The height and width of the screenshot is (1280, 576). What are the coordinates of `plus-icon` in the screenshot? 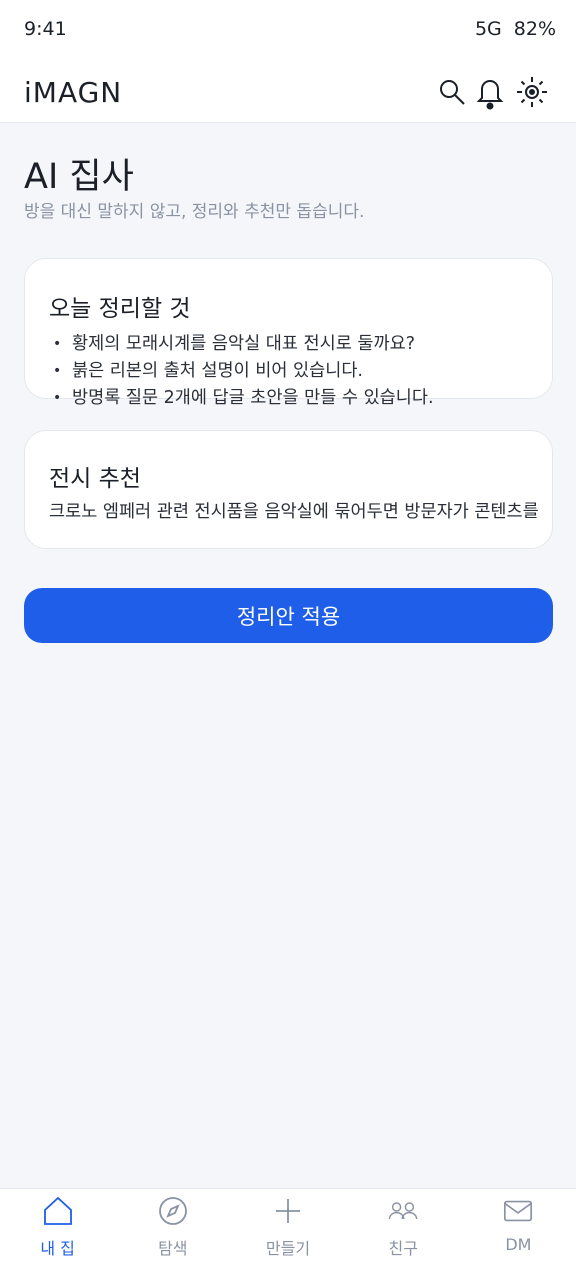 It's located at (288, 1211).